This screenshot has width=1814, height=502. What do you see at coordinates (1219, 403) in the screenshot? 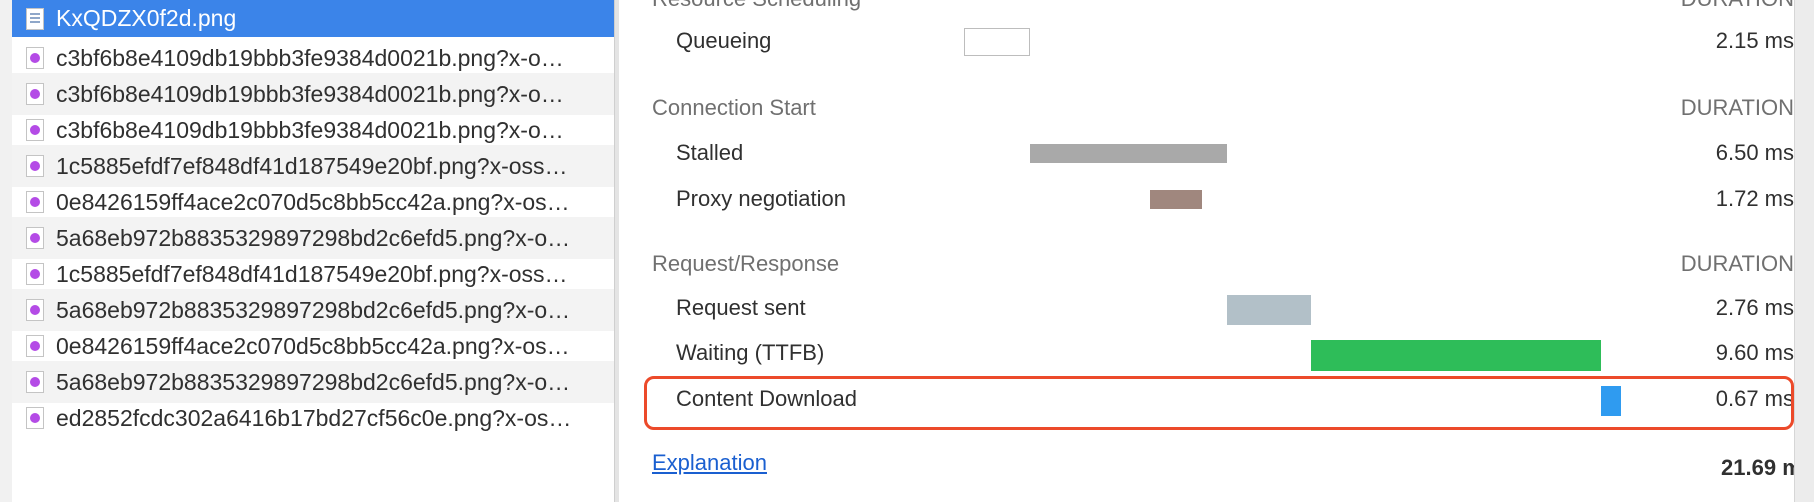
I see `content-download-highlight` at bounding box center [1219, 403].